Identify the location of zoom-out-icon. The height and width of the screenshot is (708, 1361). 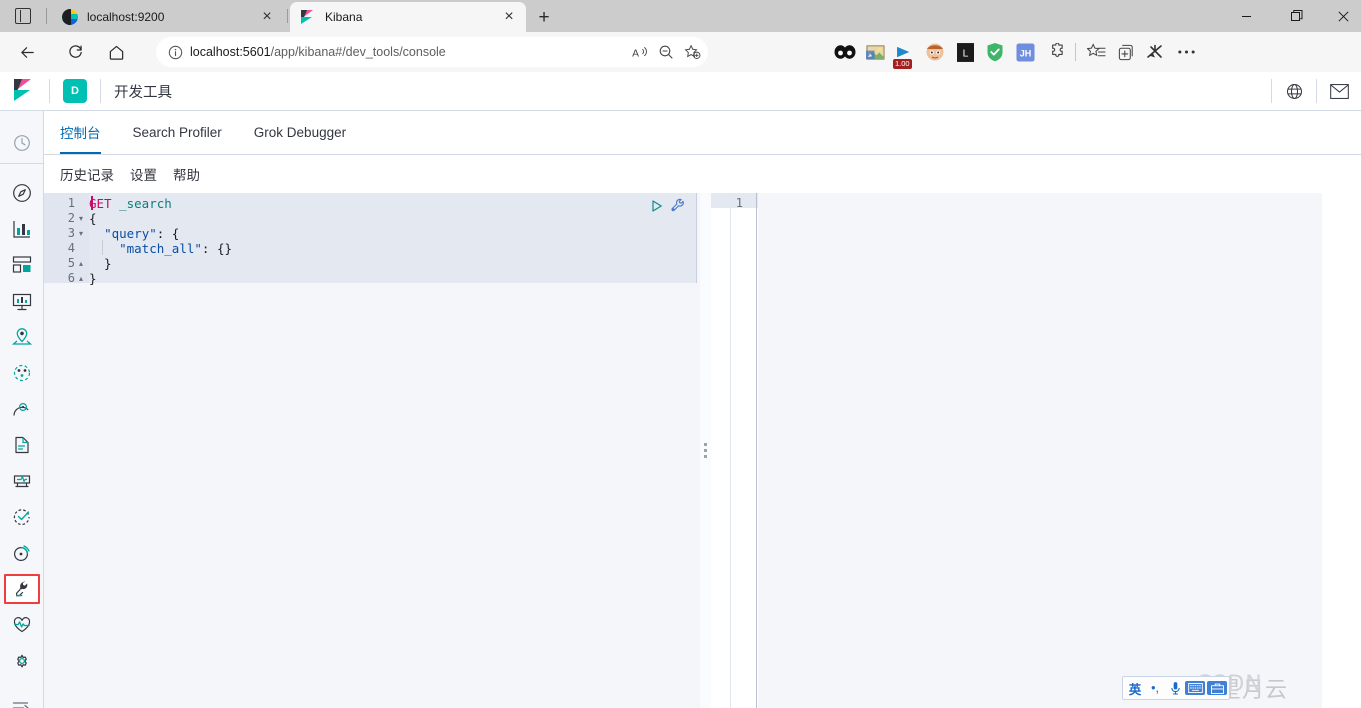
(666, 52).